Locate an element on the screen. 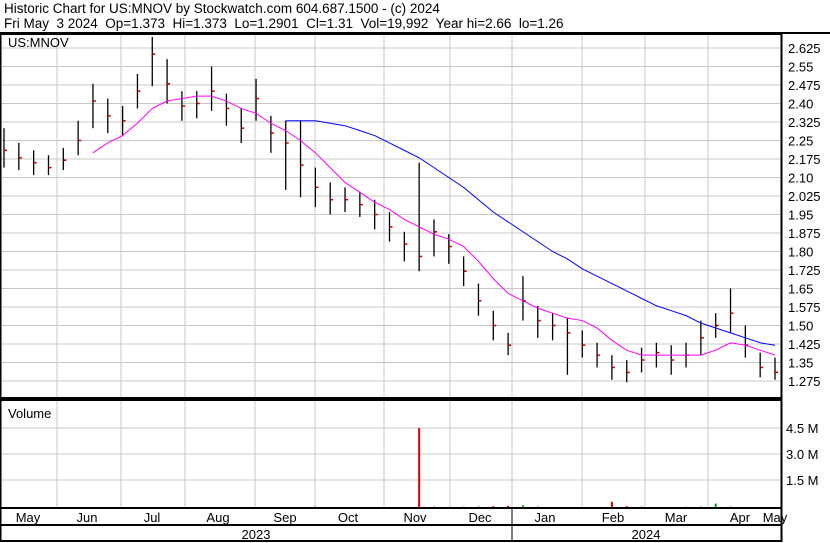 The width and height of the screenshot is (830, 543). volume-tick-label: 4.5 M is located at coordinates (802, 428).